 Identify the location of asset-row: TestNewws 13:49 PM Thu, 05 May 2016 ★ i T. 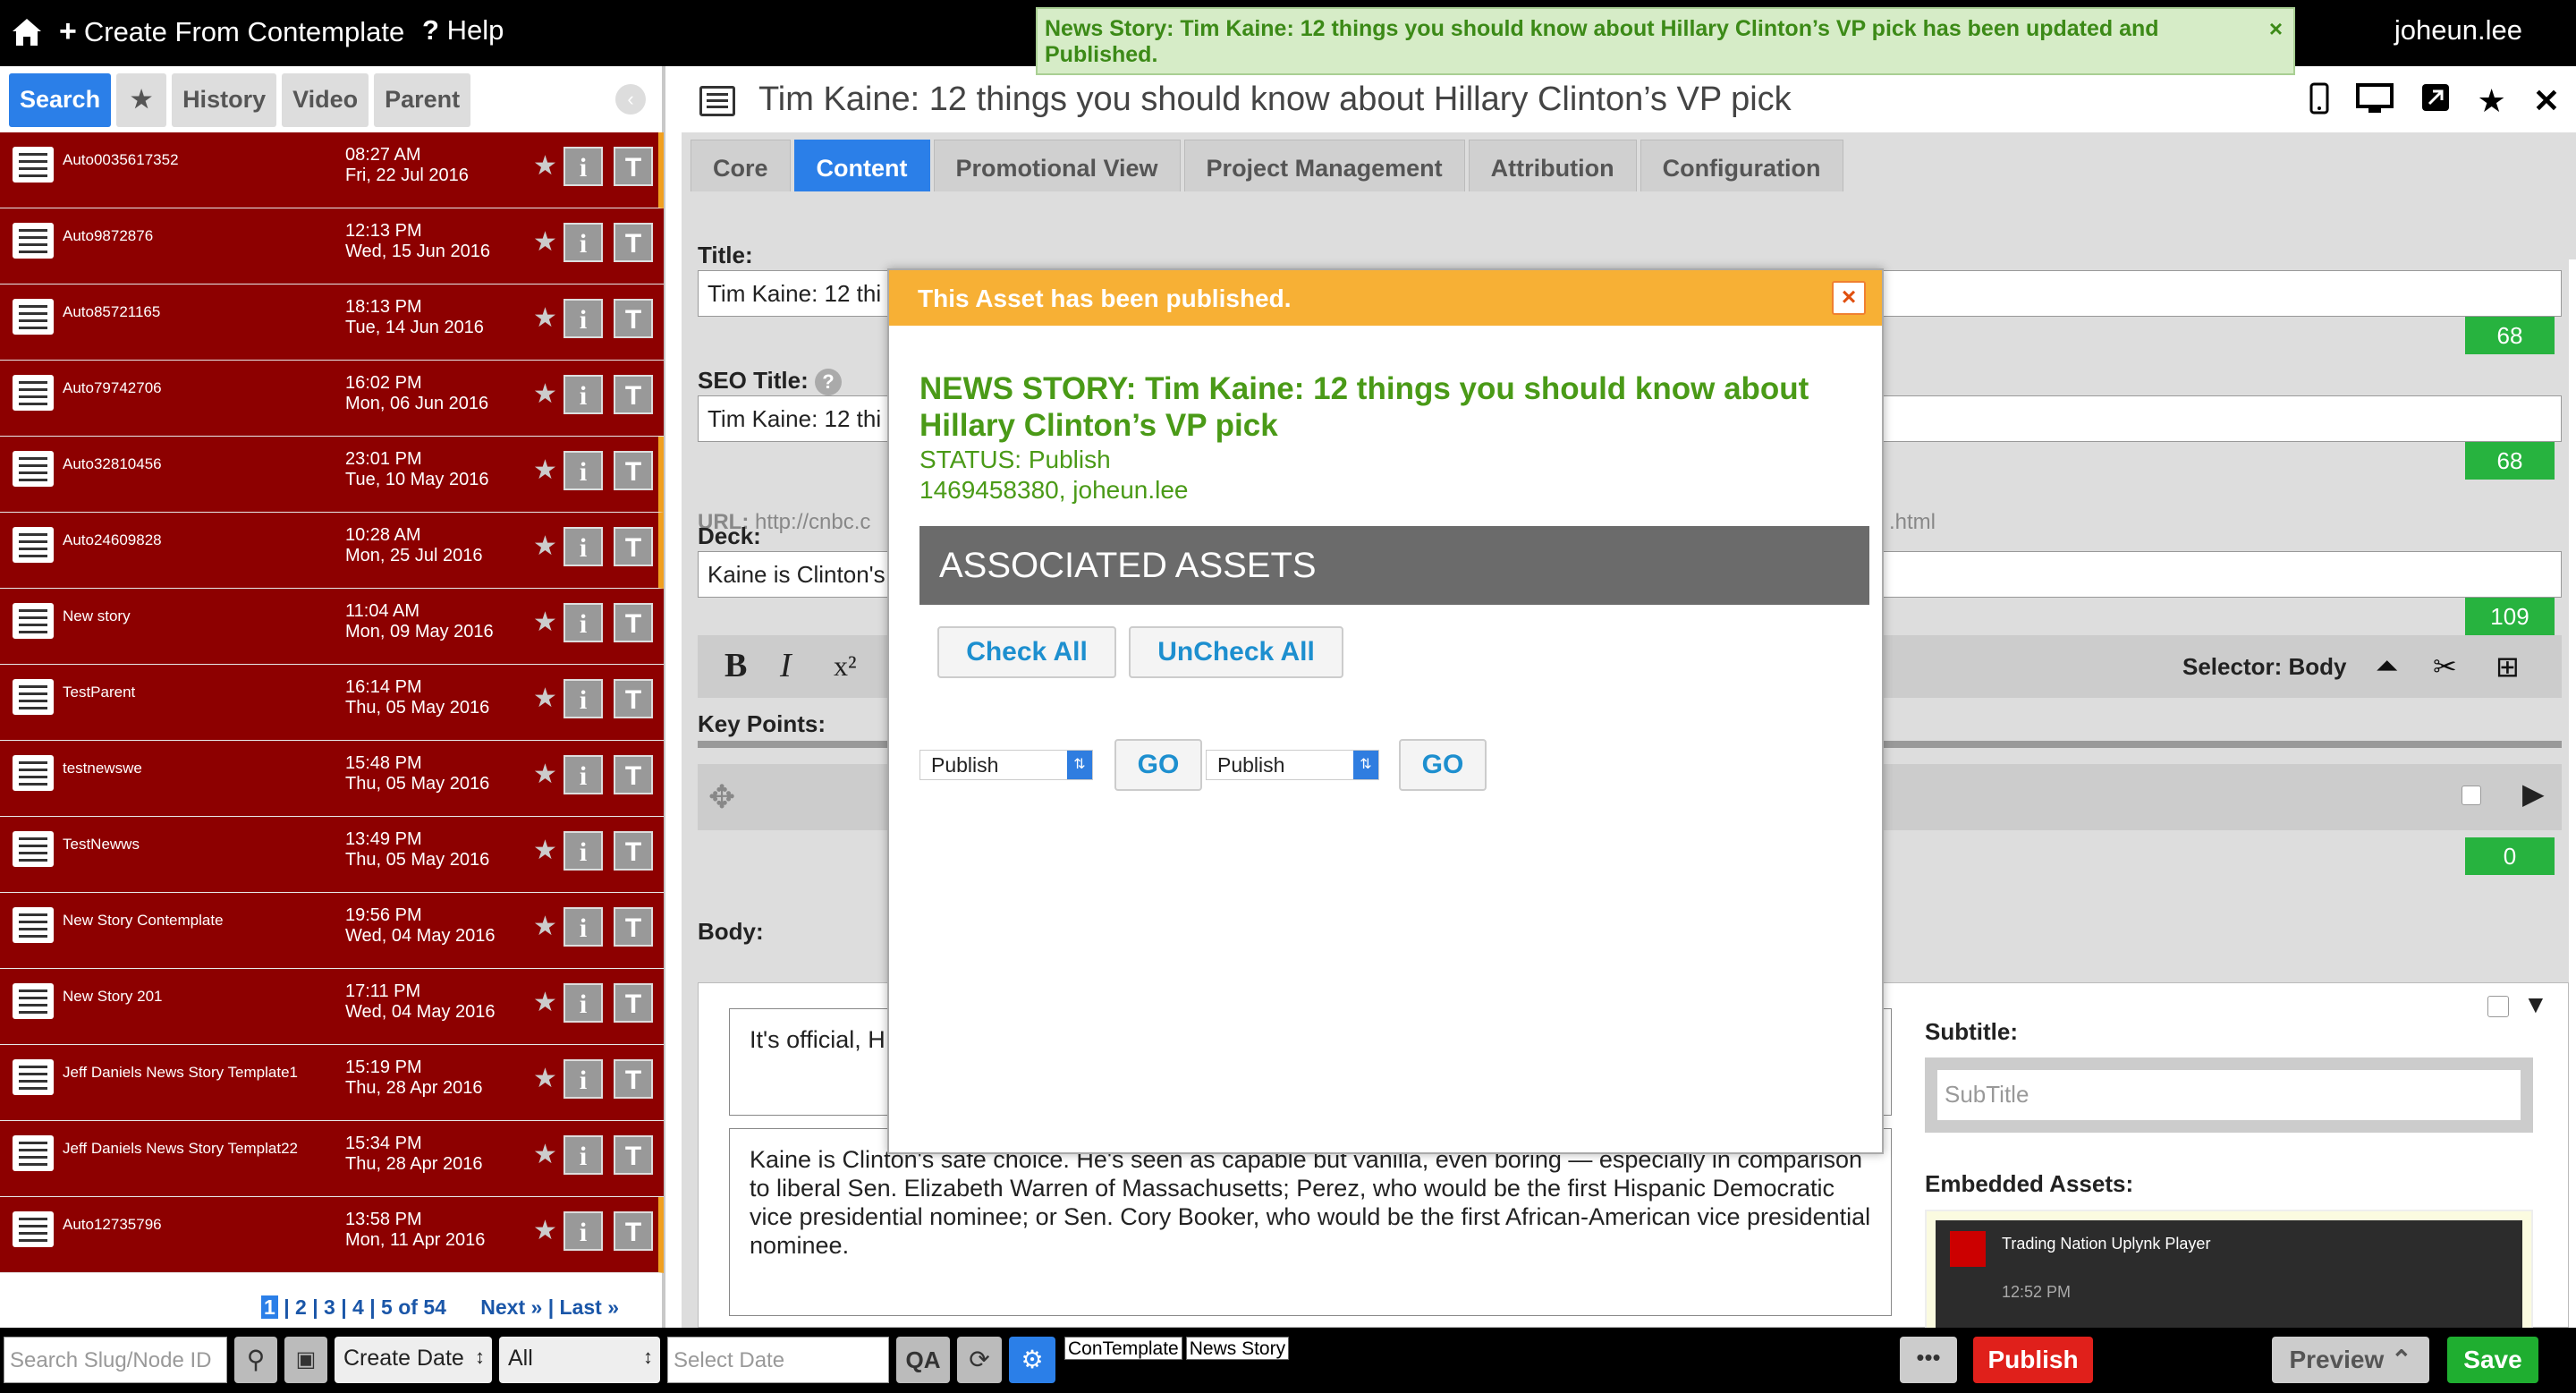
(332, 855).